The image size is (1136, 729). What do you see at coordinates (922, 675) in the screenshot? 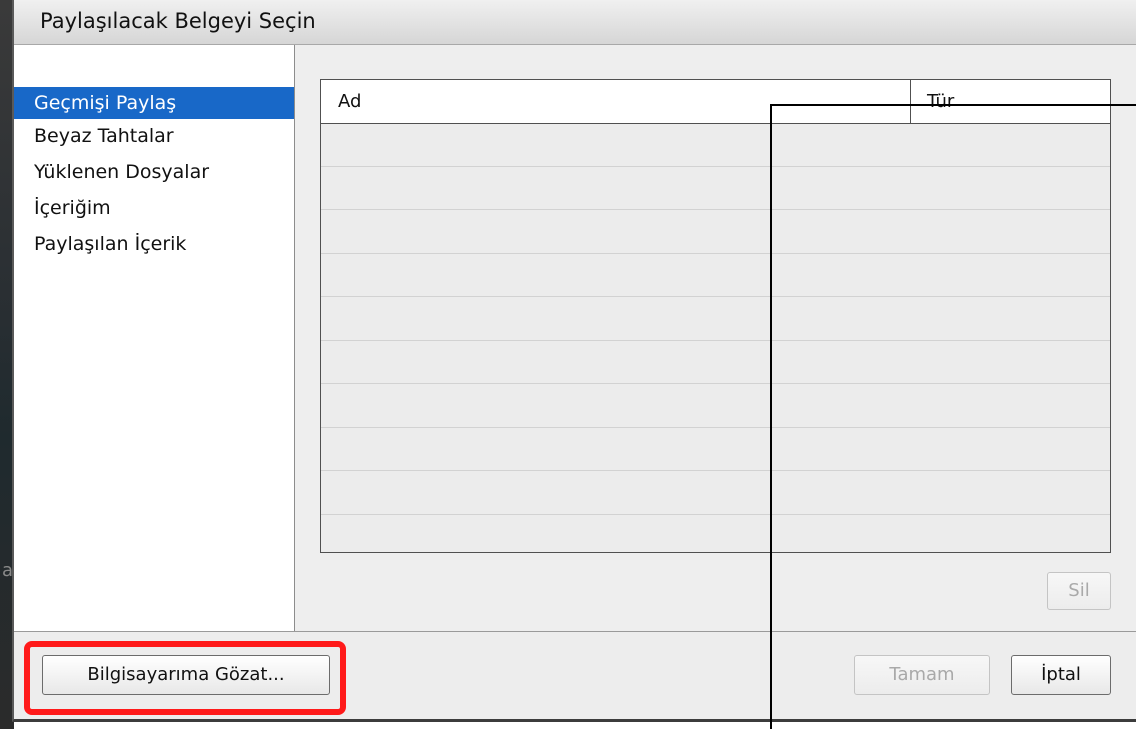
I see `ok-button: Tamam` at bounding box center [922, 675].